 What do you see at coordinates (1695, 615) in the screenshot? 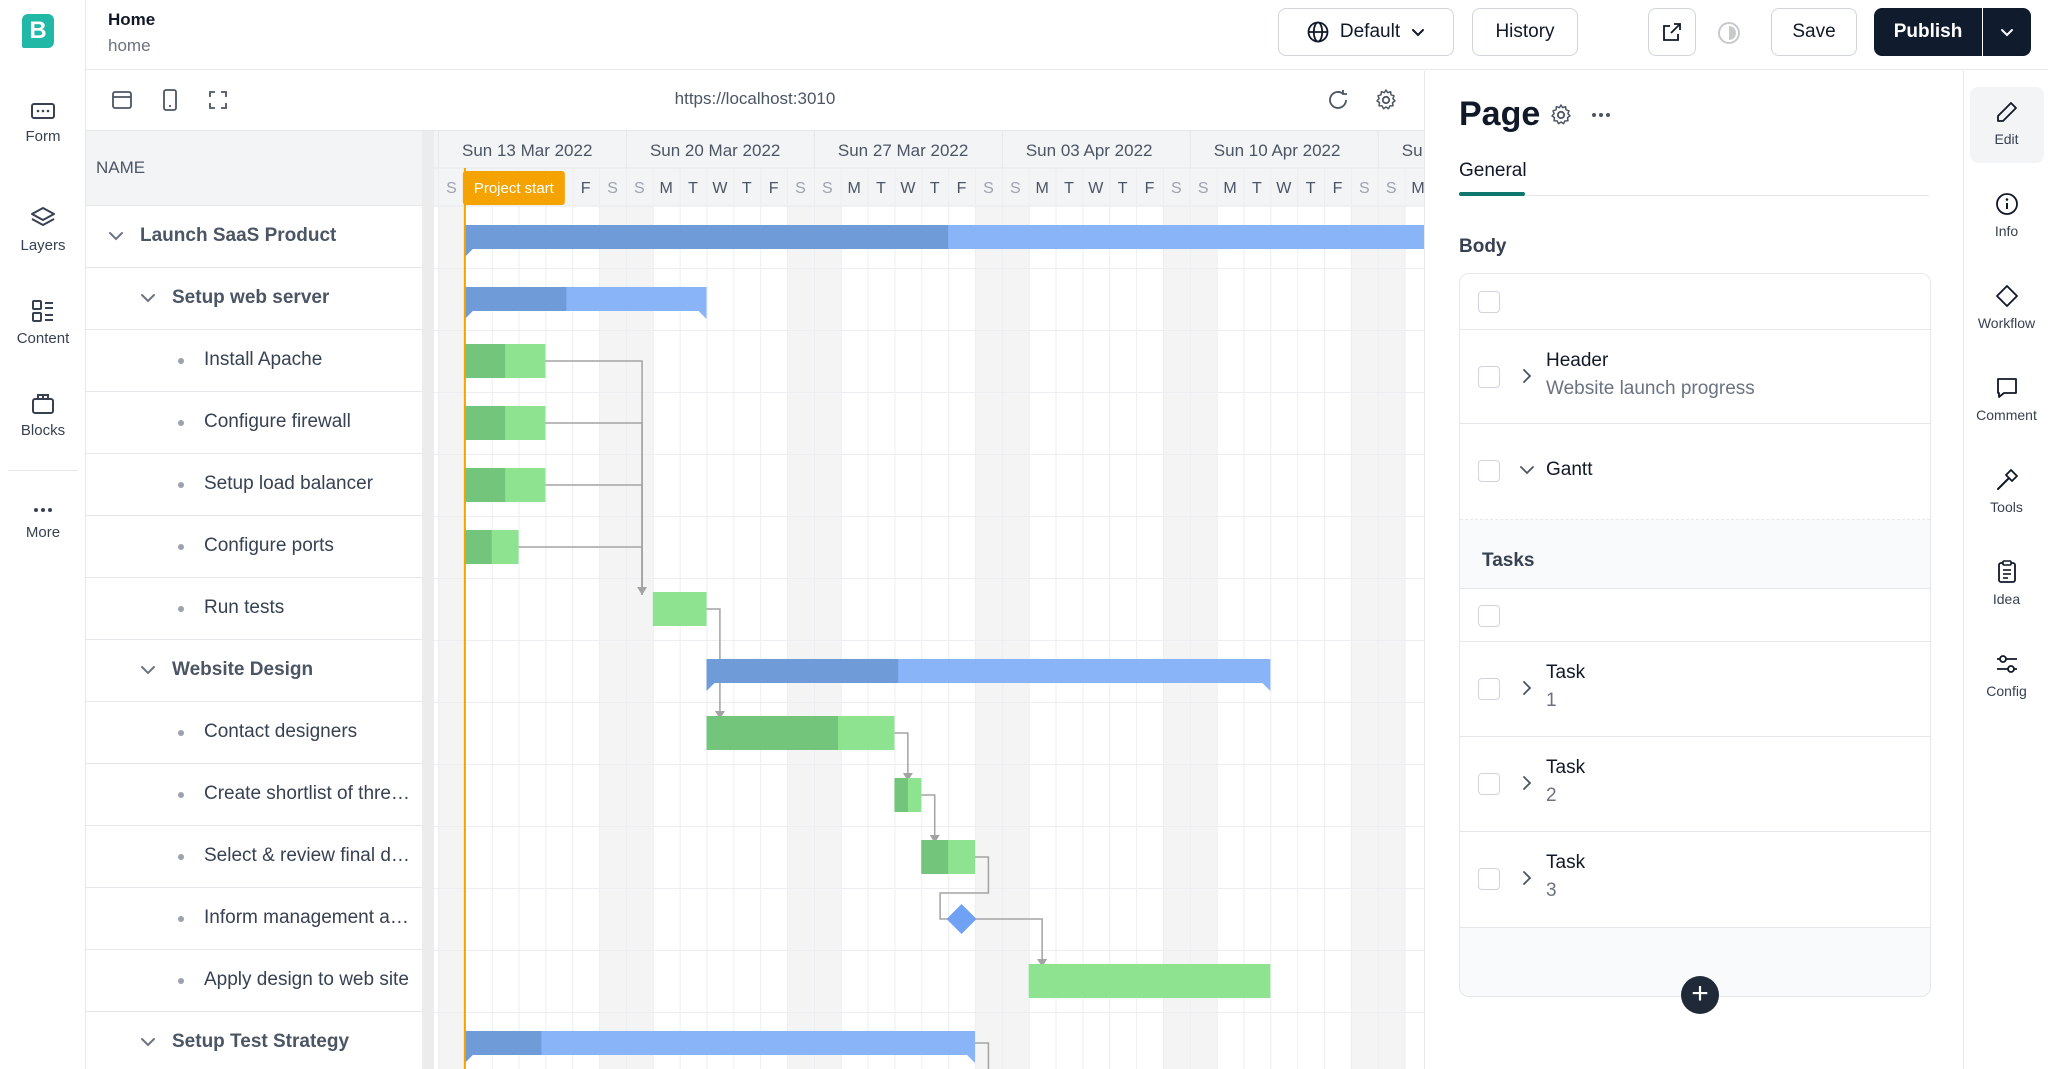
I see `tasks-root-row` at bounding box center [1695, 615].